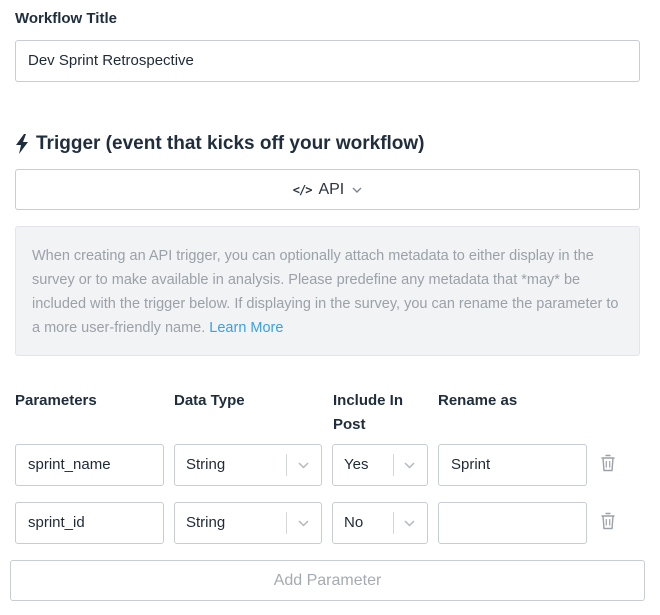 The width and height of the screenshot is (660, 615). Describe the element at coordinates (354, 522) in the screenshot. I see `include-in-post-value: No` at that location.